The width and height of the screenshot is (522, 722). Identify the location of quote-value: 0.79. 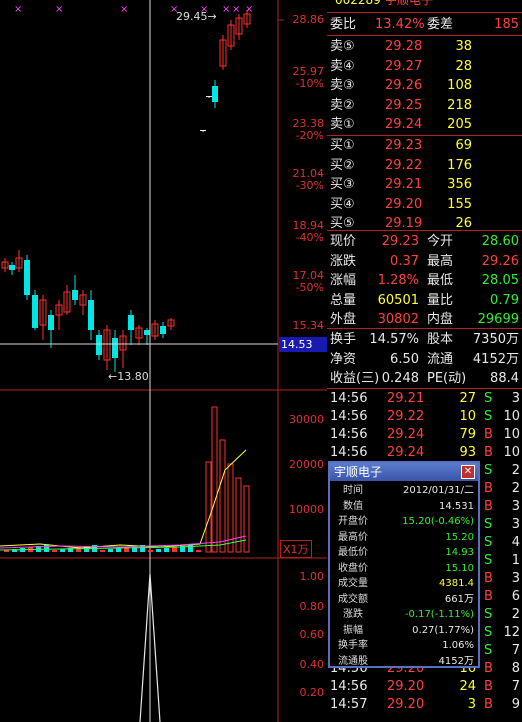
(504, 300).